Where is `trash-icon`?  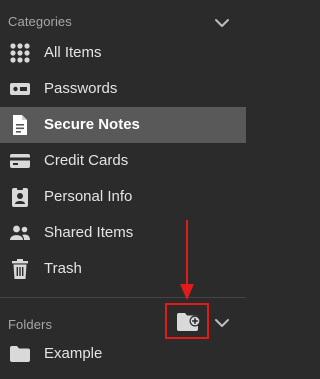
trash-icon is located at coordinates (20, 269).